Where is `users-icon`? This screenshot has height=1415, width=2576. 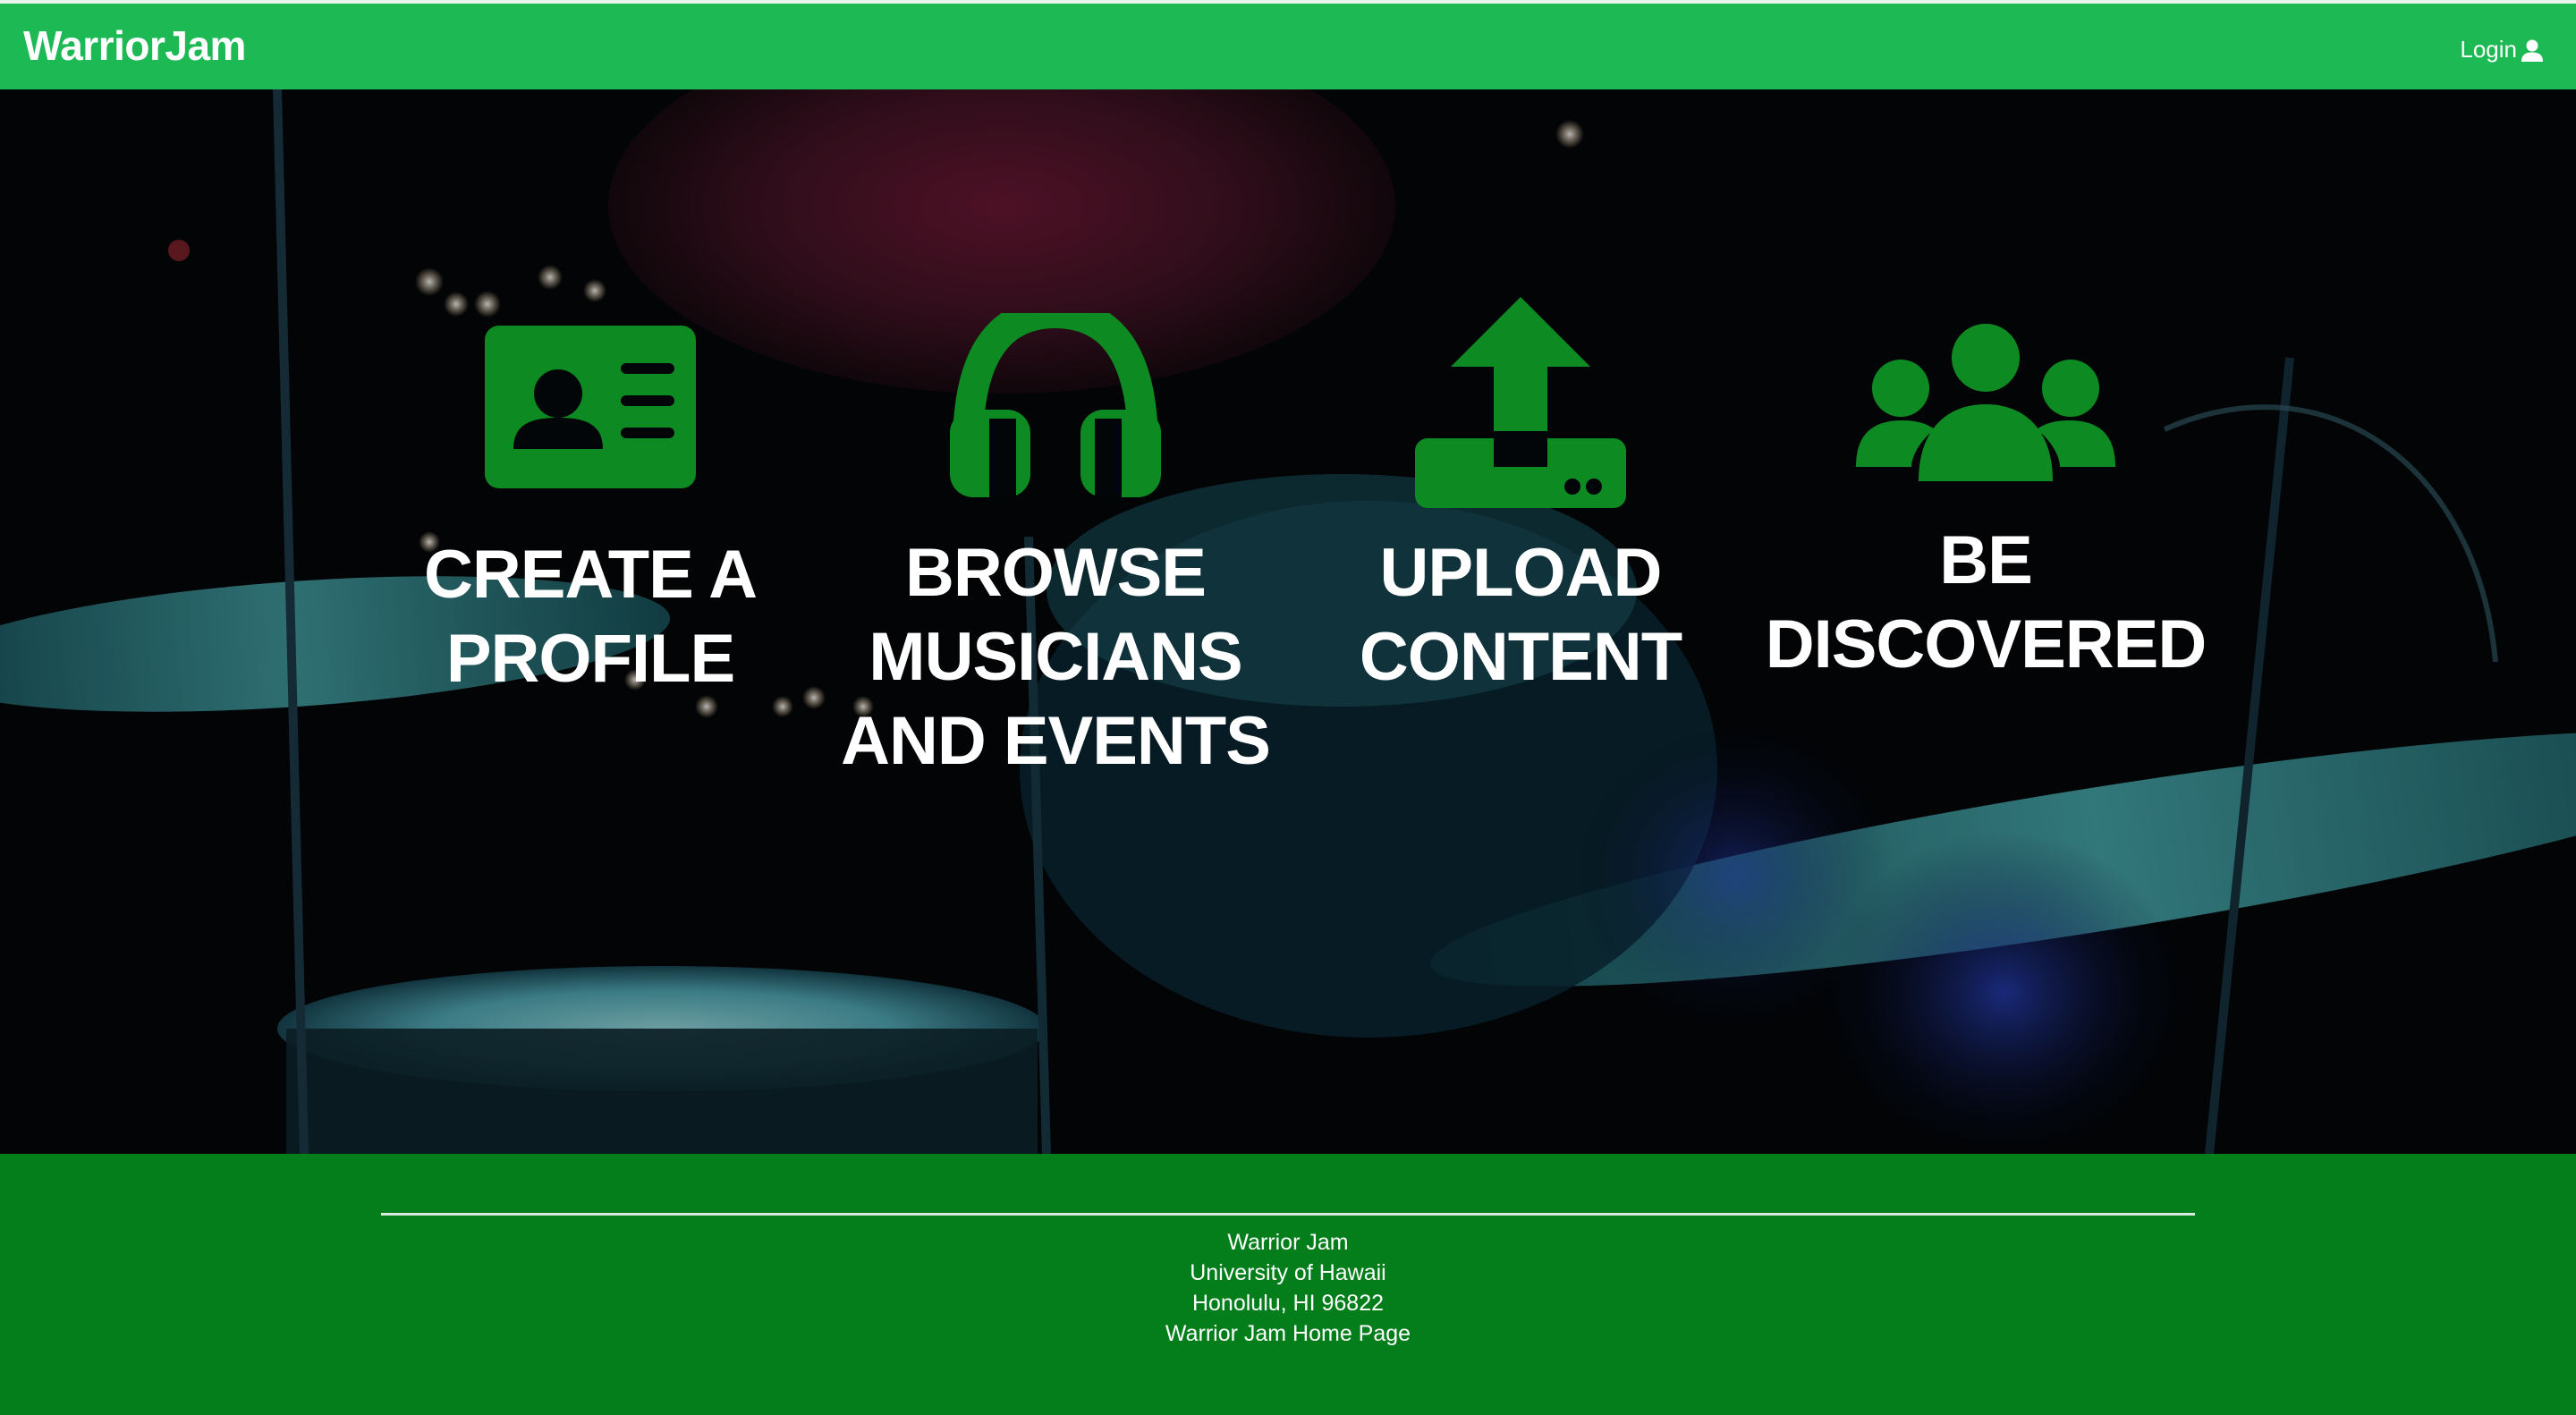
users-icon is located at coordinates (1985, 403).